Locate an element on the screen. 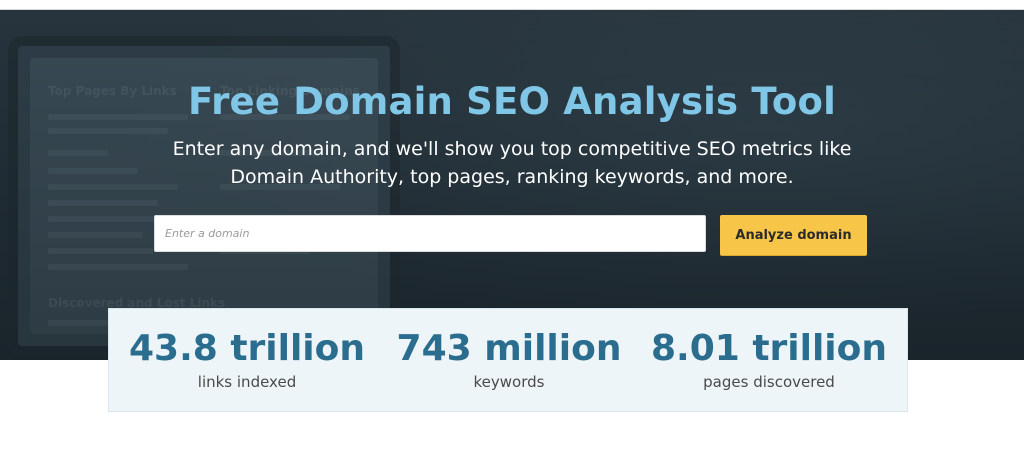 This screenshot has height=456, width=1024. stat-pages-discovered: 8.01 trillion pages discovered is located at coordinates (769, 359).